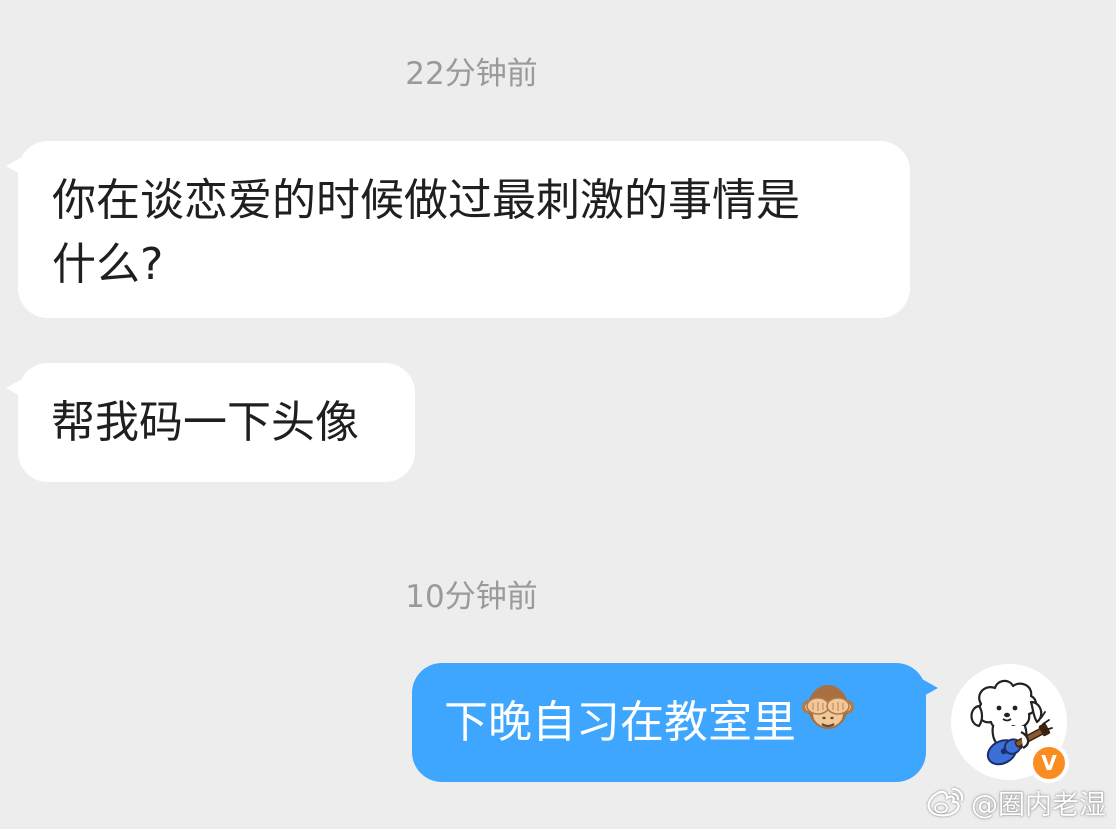  I want to click on see-no-evil-monkey-icon, so click(828, 721).